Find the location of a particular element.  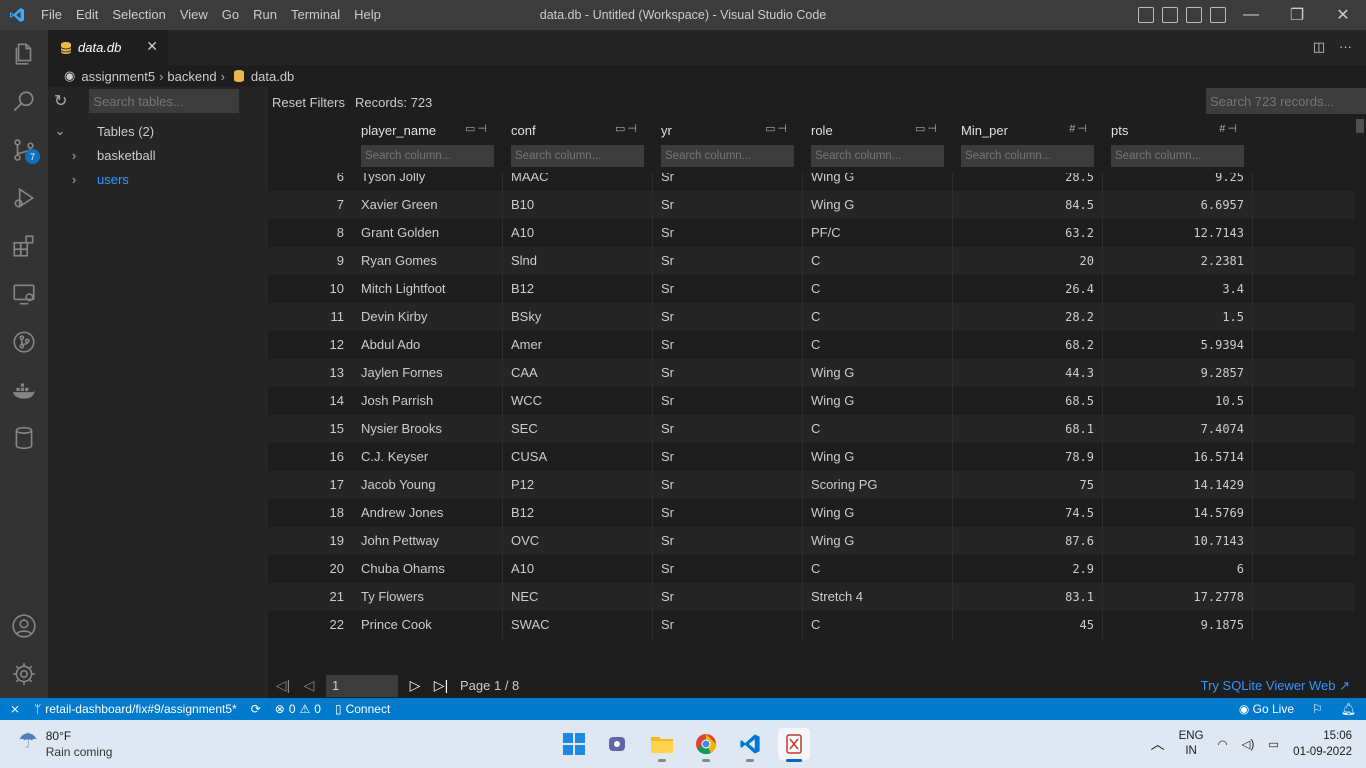

cell-role: Scoring PG is located at coordinates (878, 485).